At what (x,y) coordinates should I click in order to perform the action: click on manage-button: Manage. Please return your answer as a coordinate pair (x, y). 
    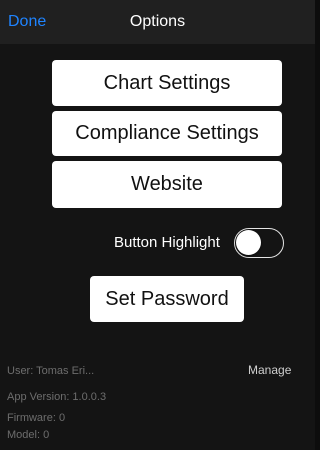
    Looking at the image, I should click on (269, 370).